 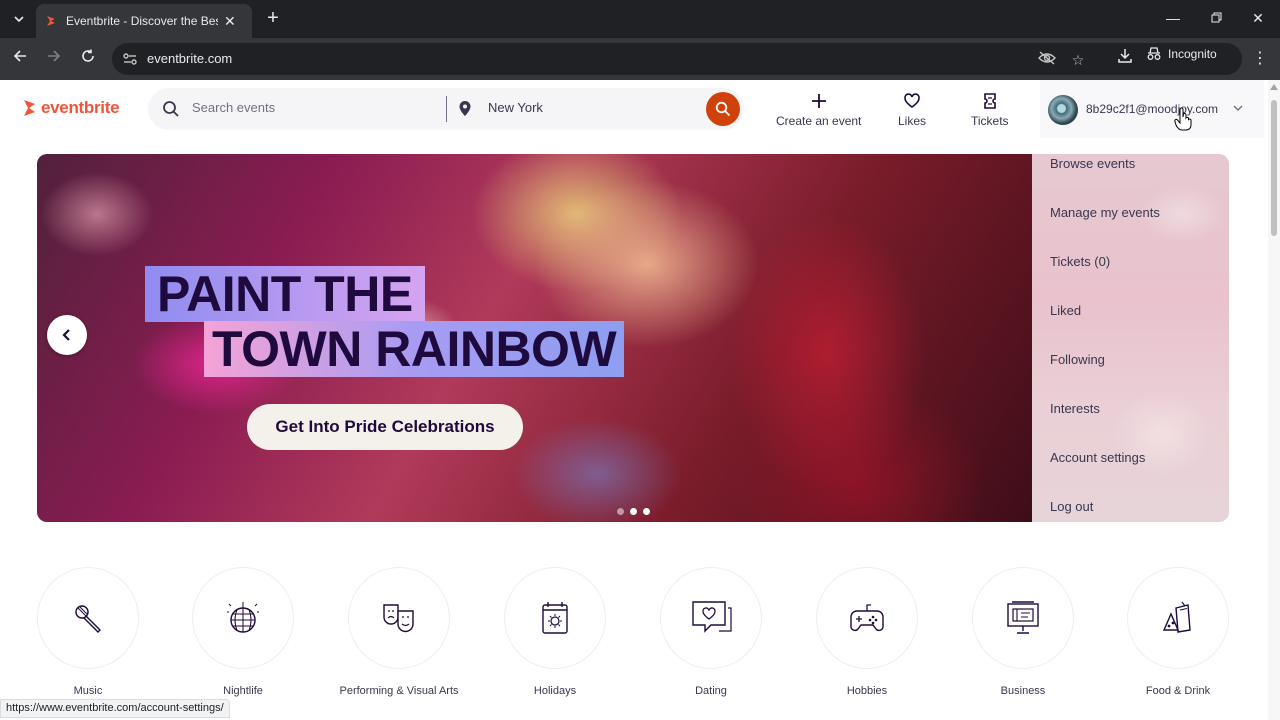 I want to click on avatar, so click(x=1063, y=110).